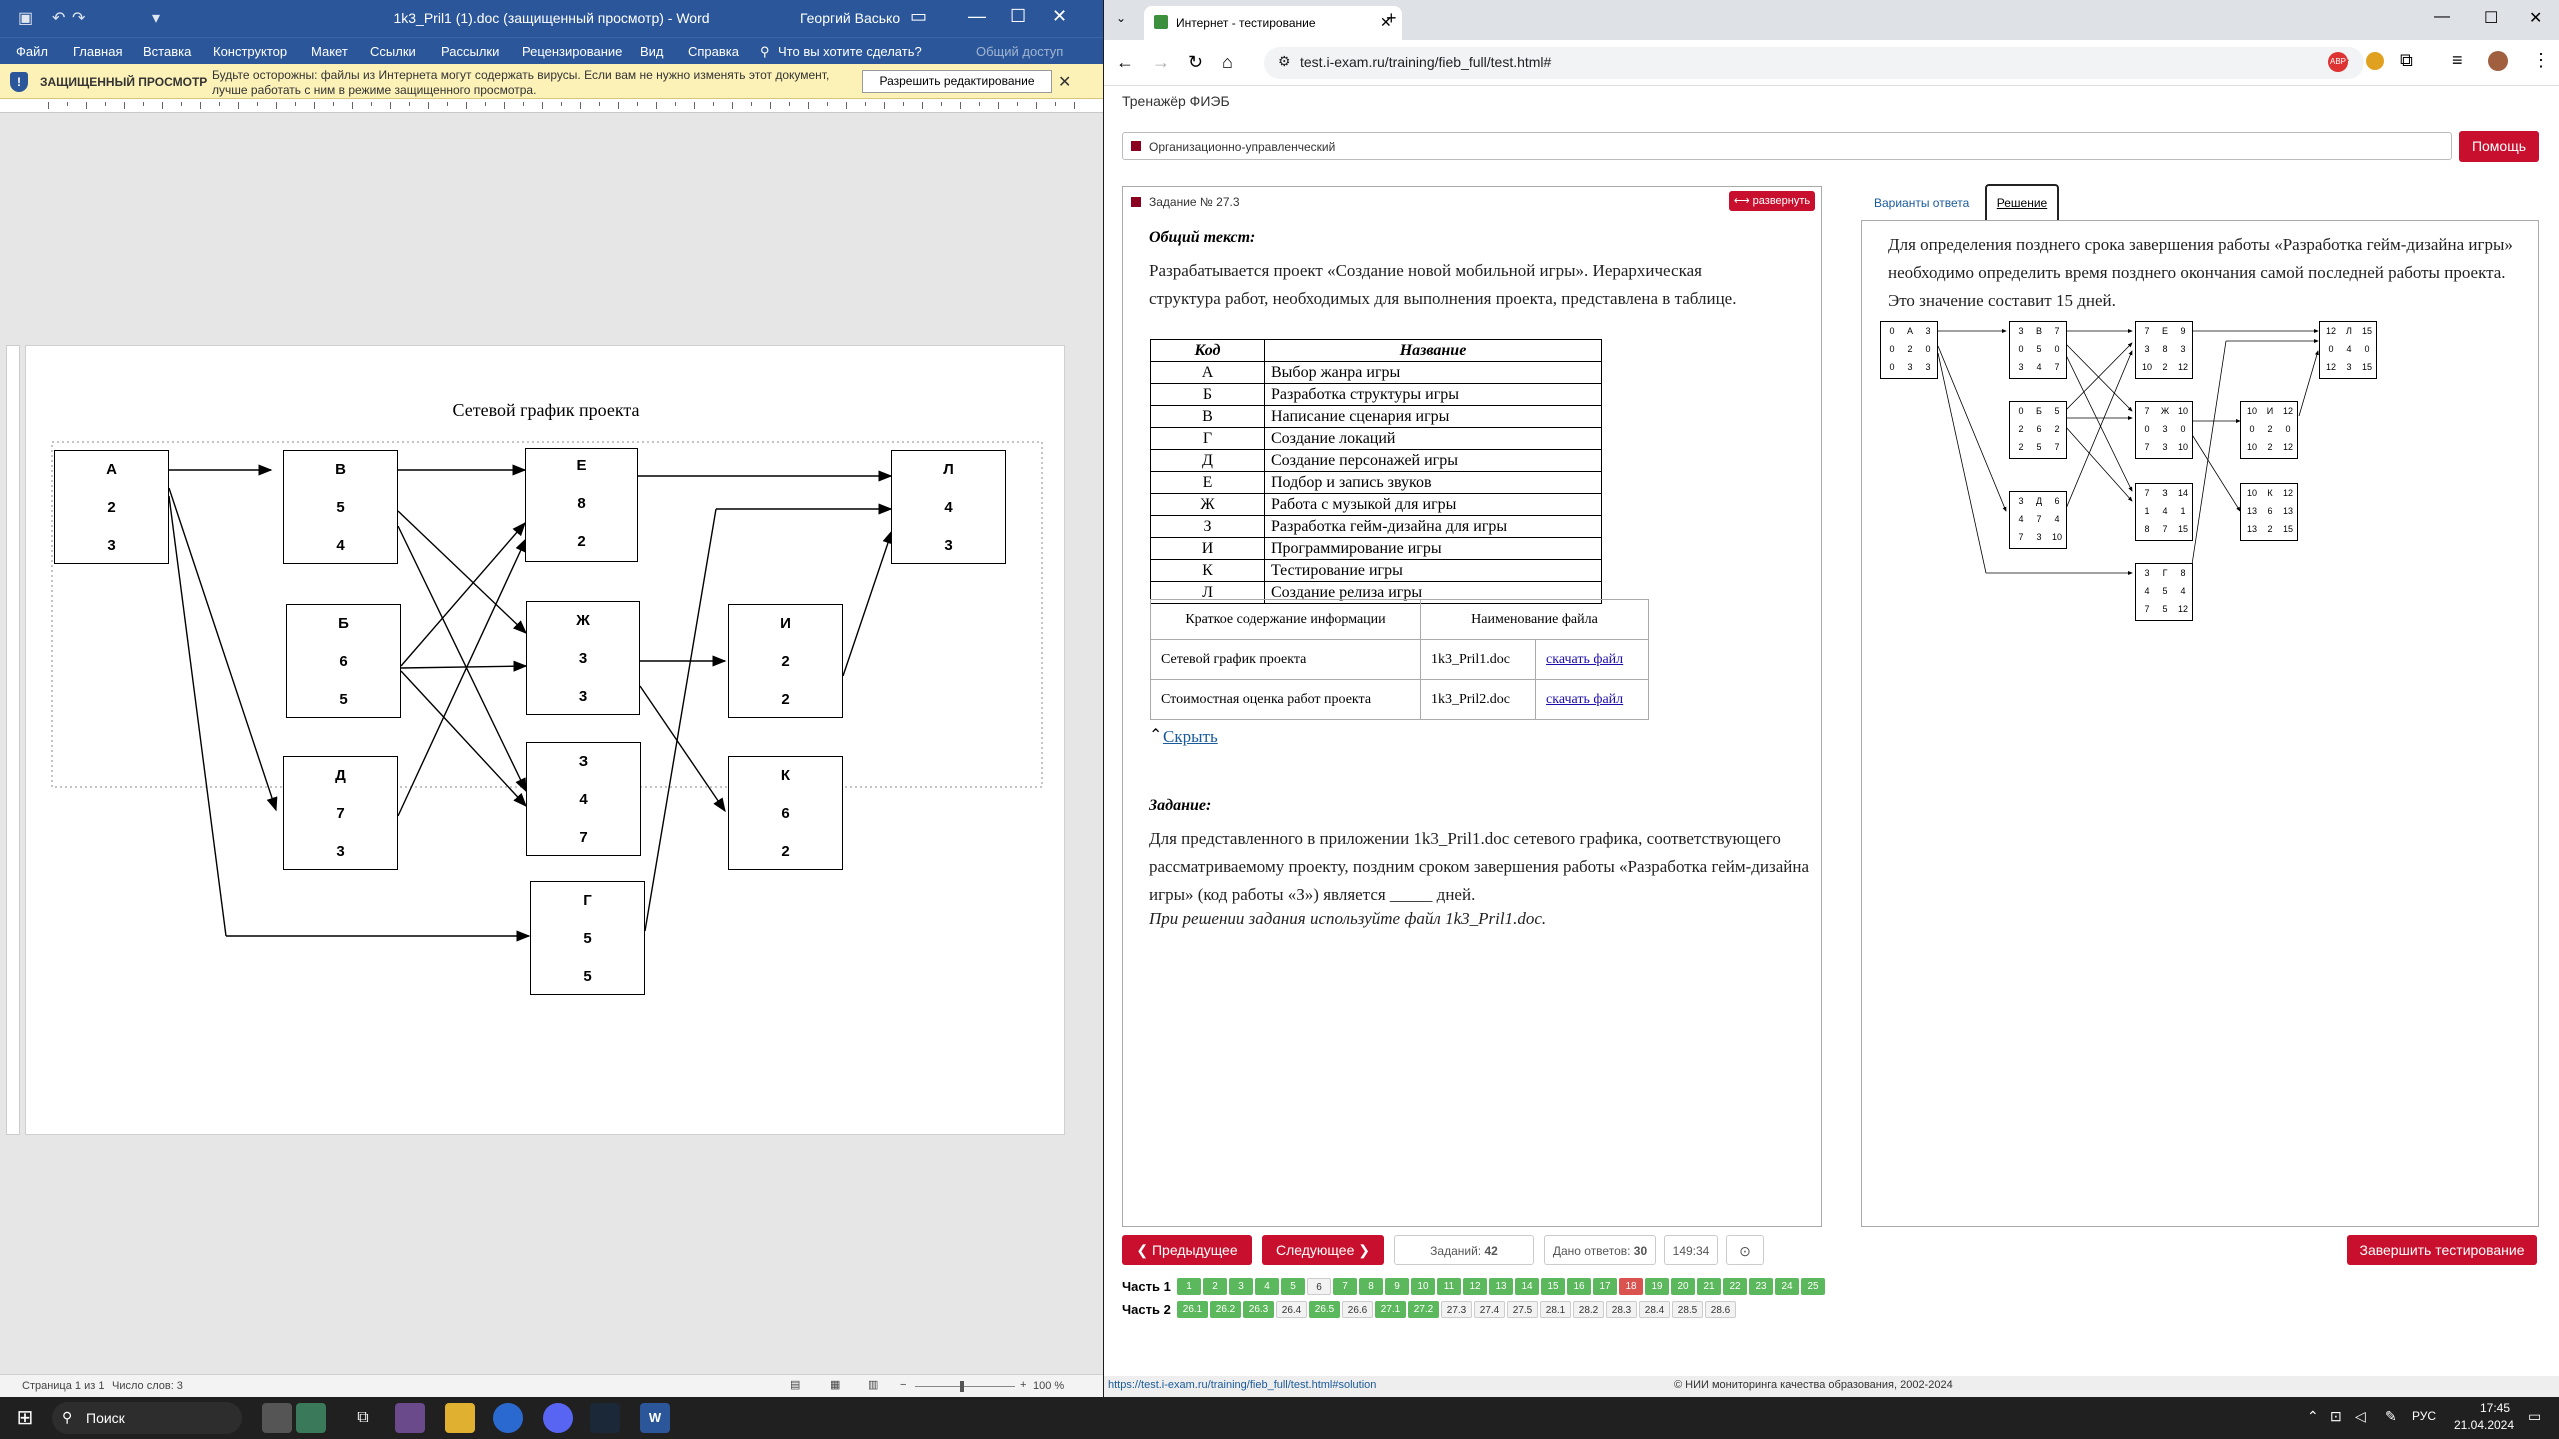  What do you see at coordinates (1192, 1309) in the screenshot?
I see `question-cell: 26.1` at bounding box center [1192, 1309].